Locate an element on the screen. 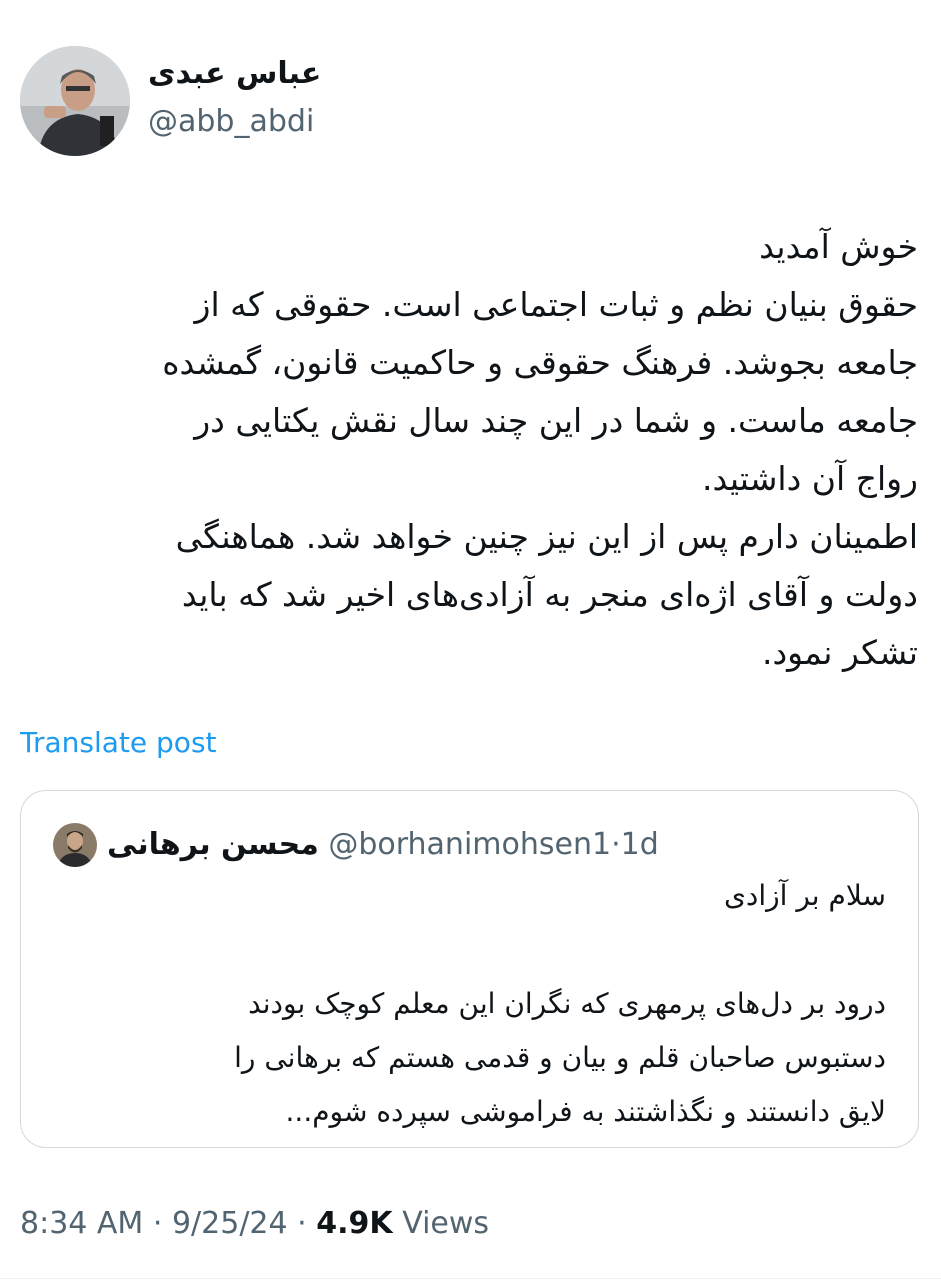 Image resolution: width=941 pixels, height=1280 pixels. quoted-author-handle: @borhanimohsen1 is located at coordinates (469, 844).